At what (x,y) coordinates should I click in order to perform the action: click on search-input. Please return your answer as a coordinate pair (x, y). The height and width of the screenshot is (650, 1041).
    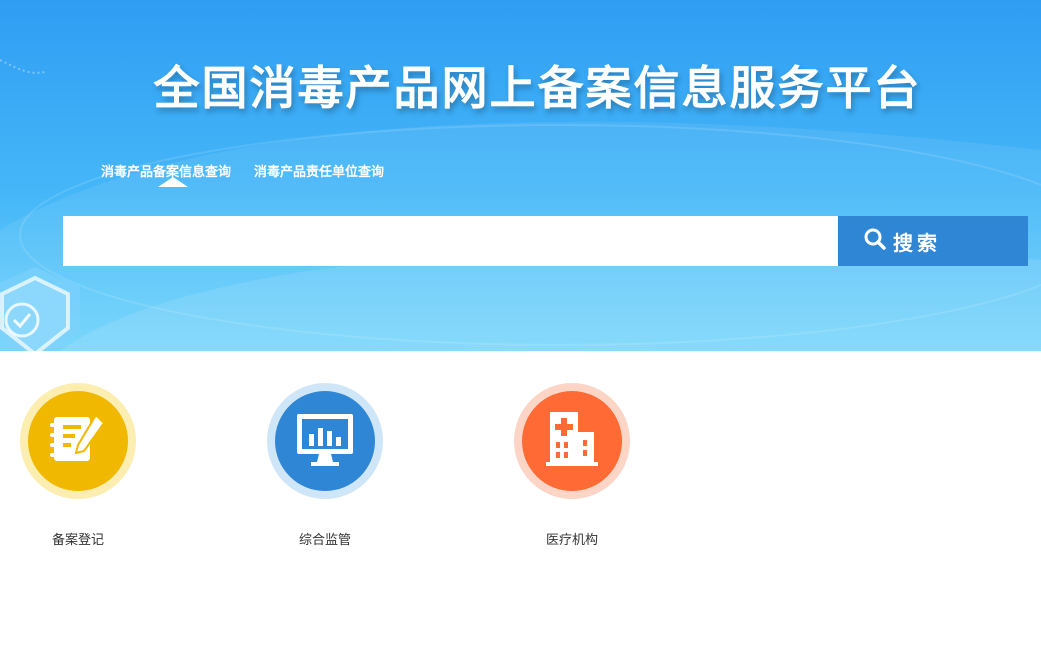
    Looking at the image, I should click on (450, 241).